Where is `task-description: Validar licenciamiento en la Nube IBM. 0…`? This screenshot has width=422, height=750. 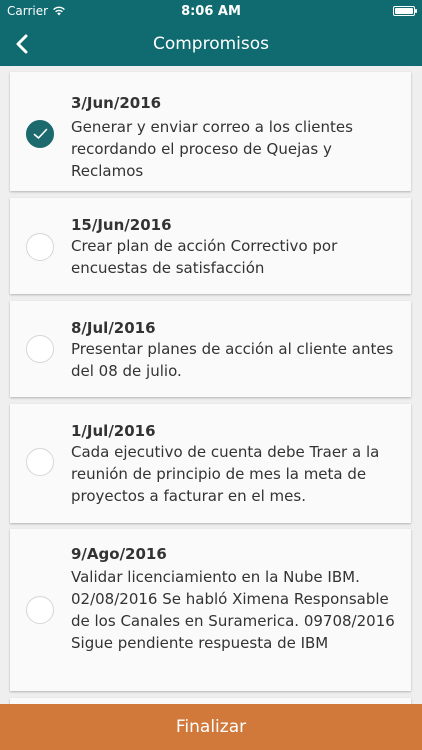
task-description: Validar licenciamiento en la Nube IBM. 0… is located at coordinates (233, 610).